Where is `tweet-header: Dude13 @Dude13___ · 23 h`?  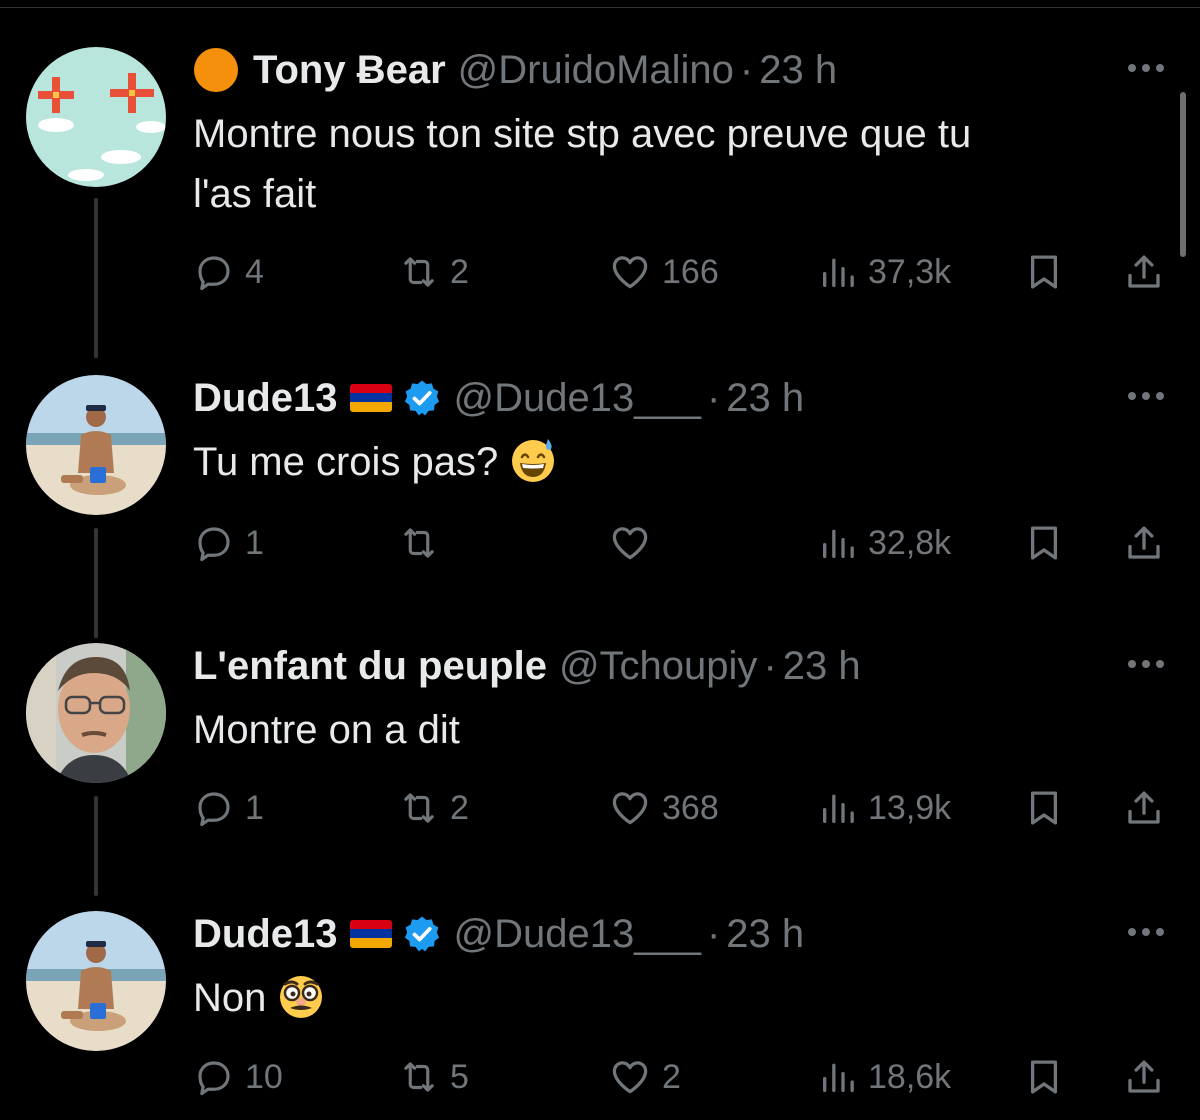
tweet-header: Dude13 @Dude13___ · 23 h is located at coordinates (498, 934).